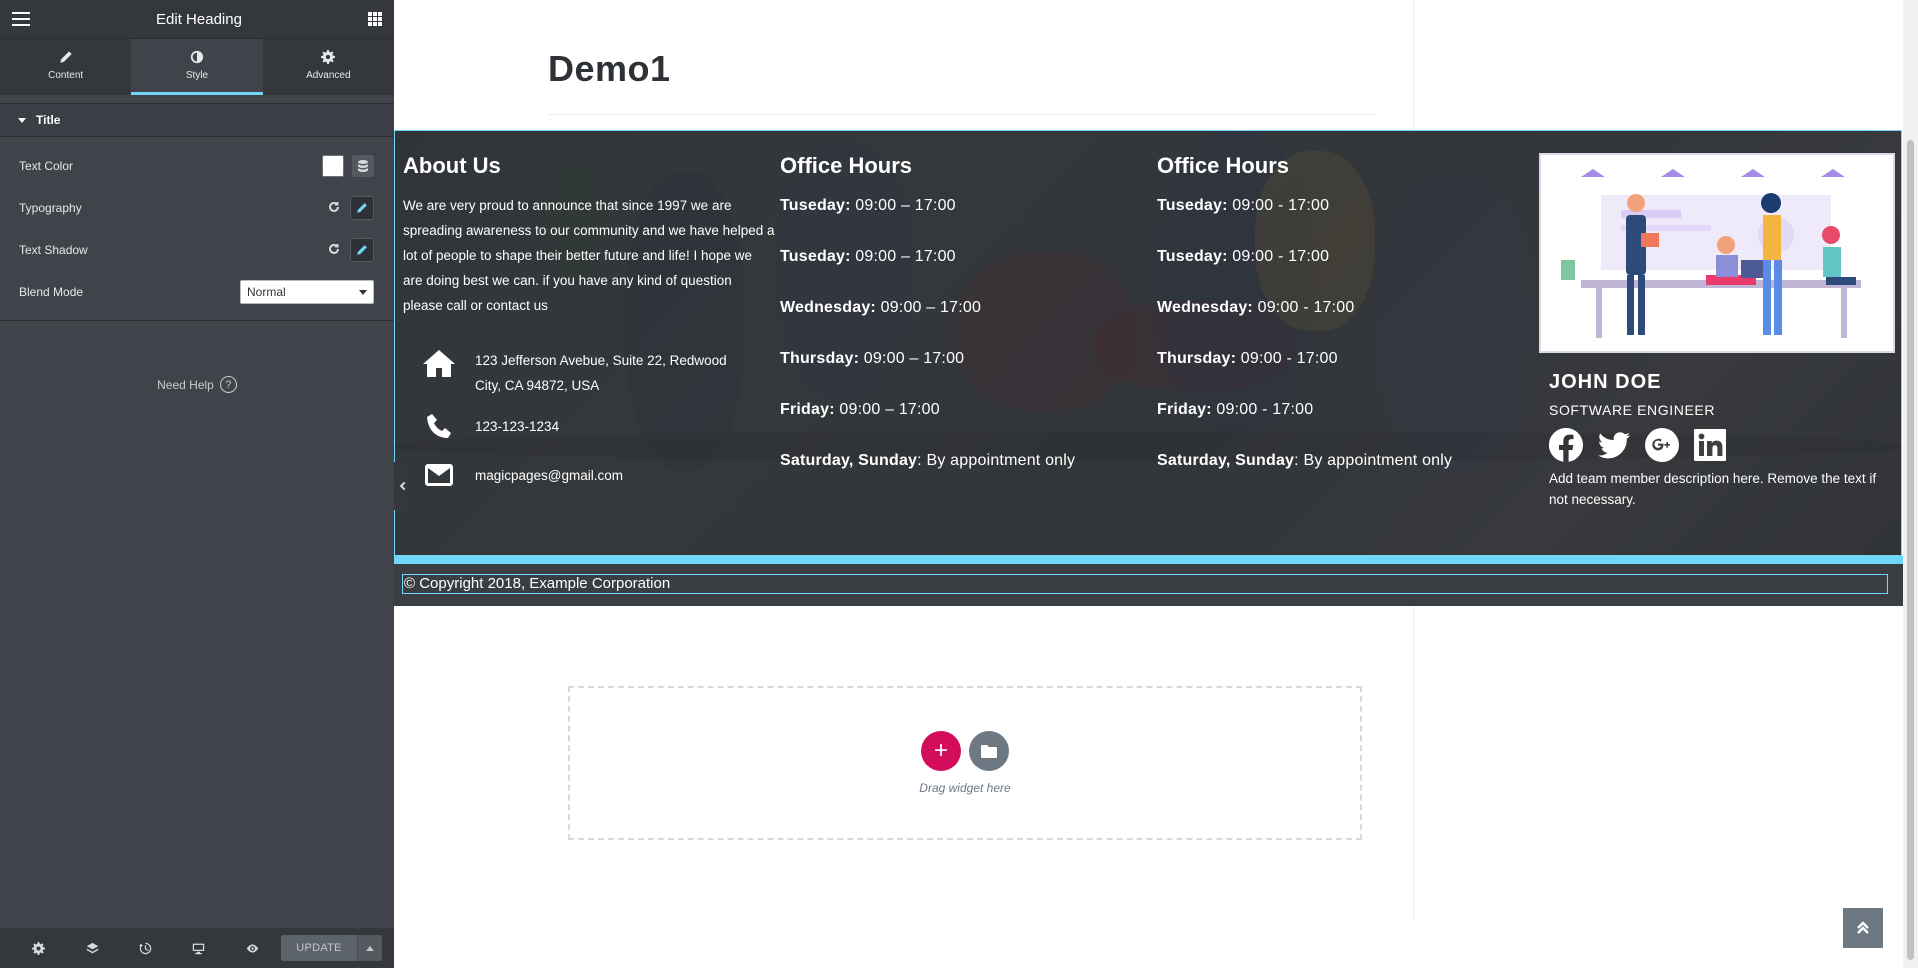 This screenshot has width=1918, height=968. What do you see at coordinates (872, 358) in the screenshot?
I see `hours-row: Thursday: 09:00 – 17:00` at bounding box center [872, 358].